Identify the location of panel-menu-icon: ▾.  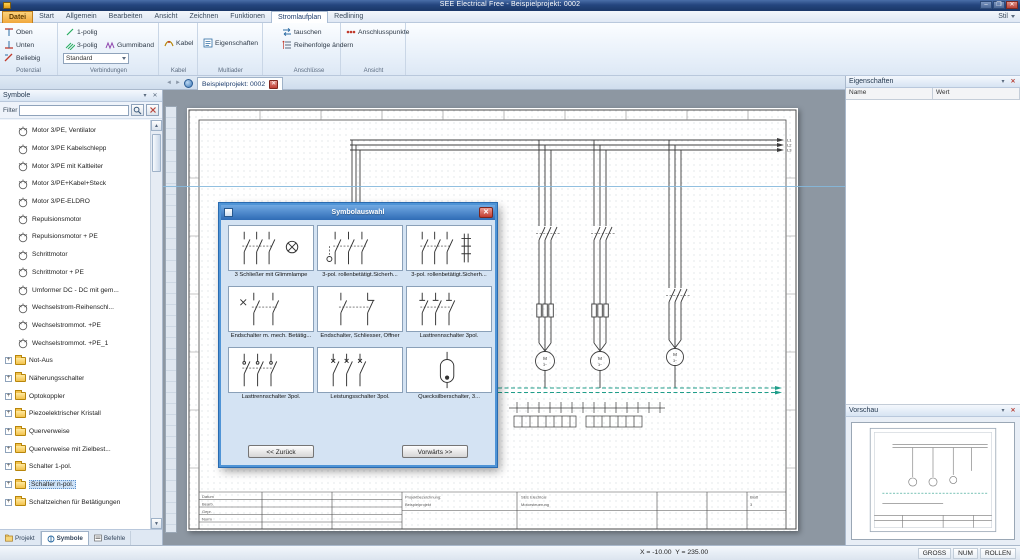
(145, 96).